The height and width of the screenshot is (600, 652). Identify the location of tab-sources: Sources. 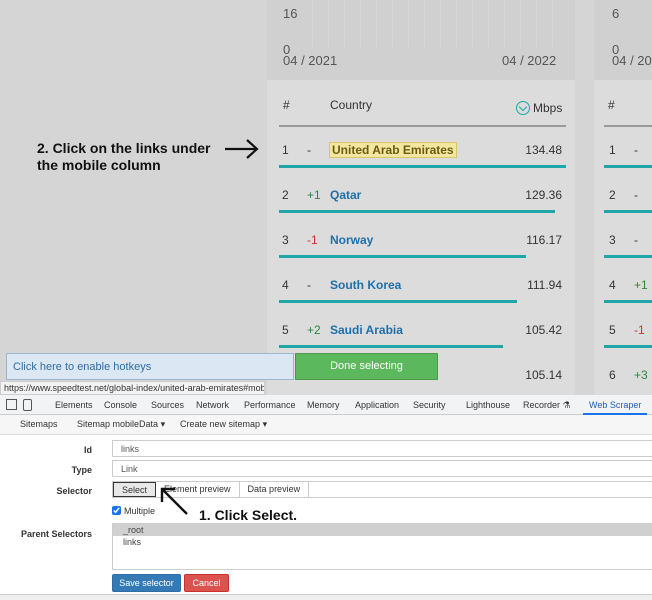
(167, 405).